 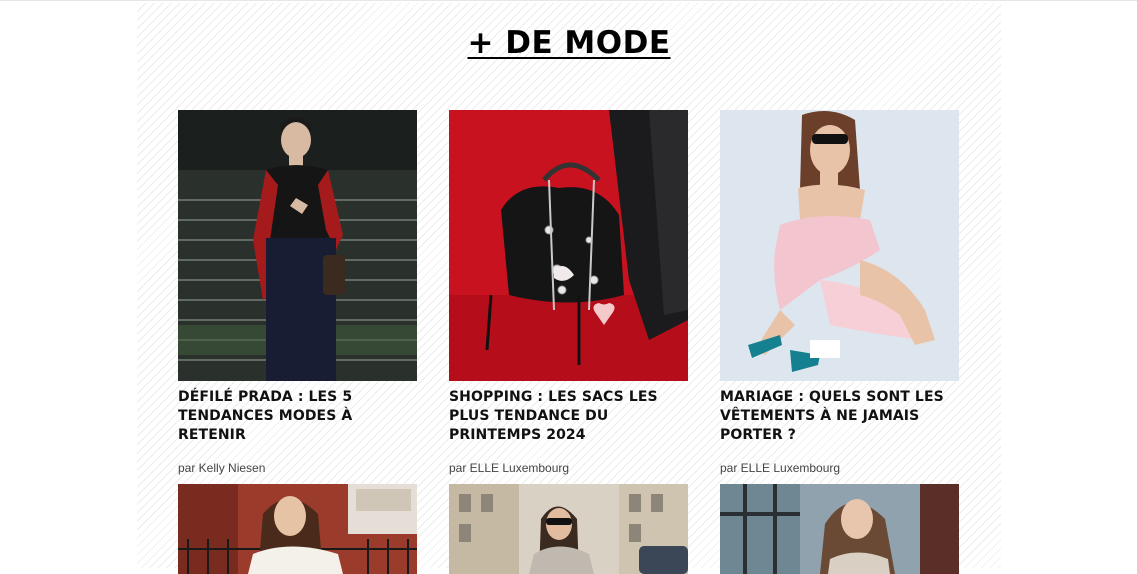 What do you see at coordinates (222, 468) in the screenshot?
I see `article-byline: par Kelly Niesen` at bounding box center [222, 468].